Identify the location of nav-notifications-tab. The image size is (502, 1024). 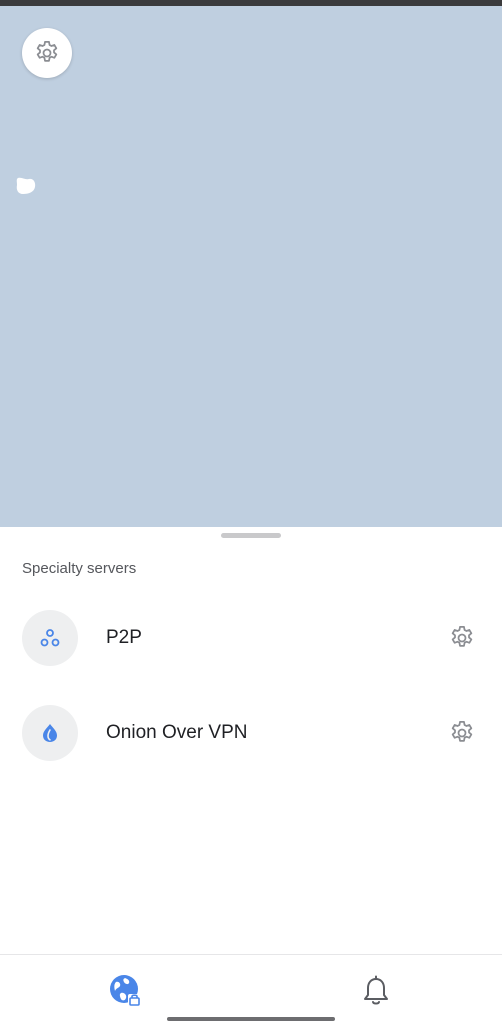
(376, 991).